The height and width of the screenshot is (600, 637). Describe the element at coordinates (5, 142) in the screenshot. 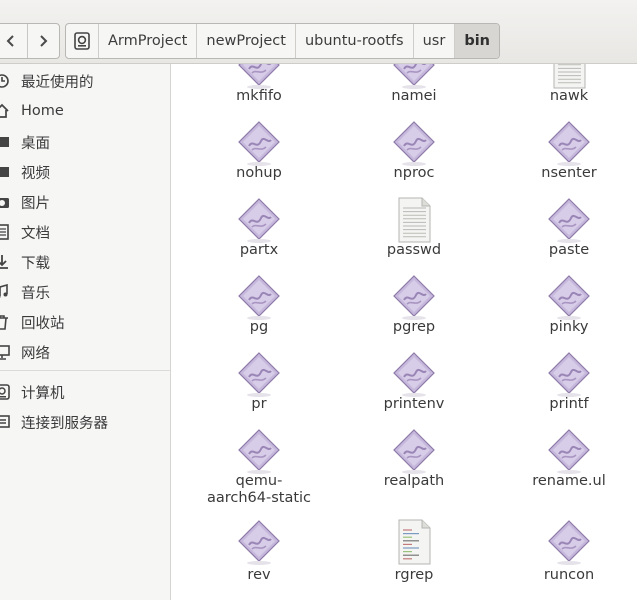

I see `desktop-icon` at that location.